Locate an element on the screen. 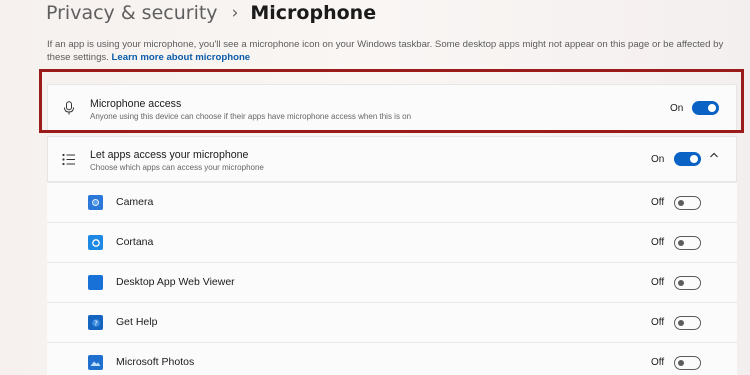  chevron-up-icon is located at coordinates (714, 156).